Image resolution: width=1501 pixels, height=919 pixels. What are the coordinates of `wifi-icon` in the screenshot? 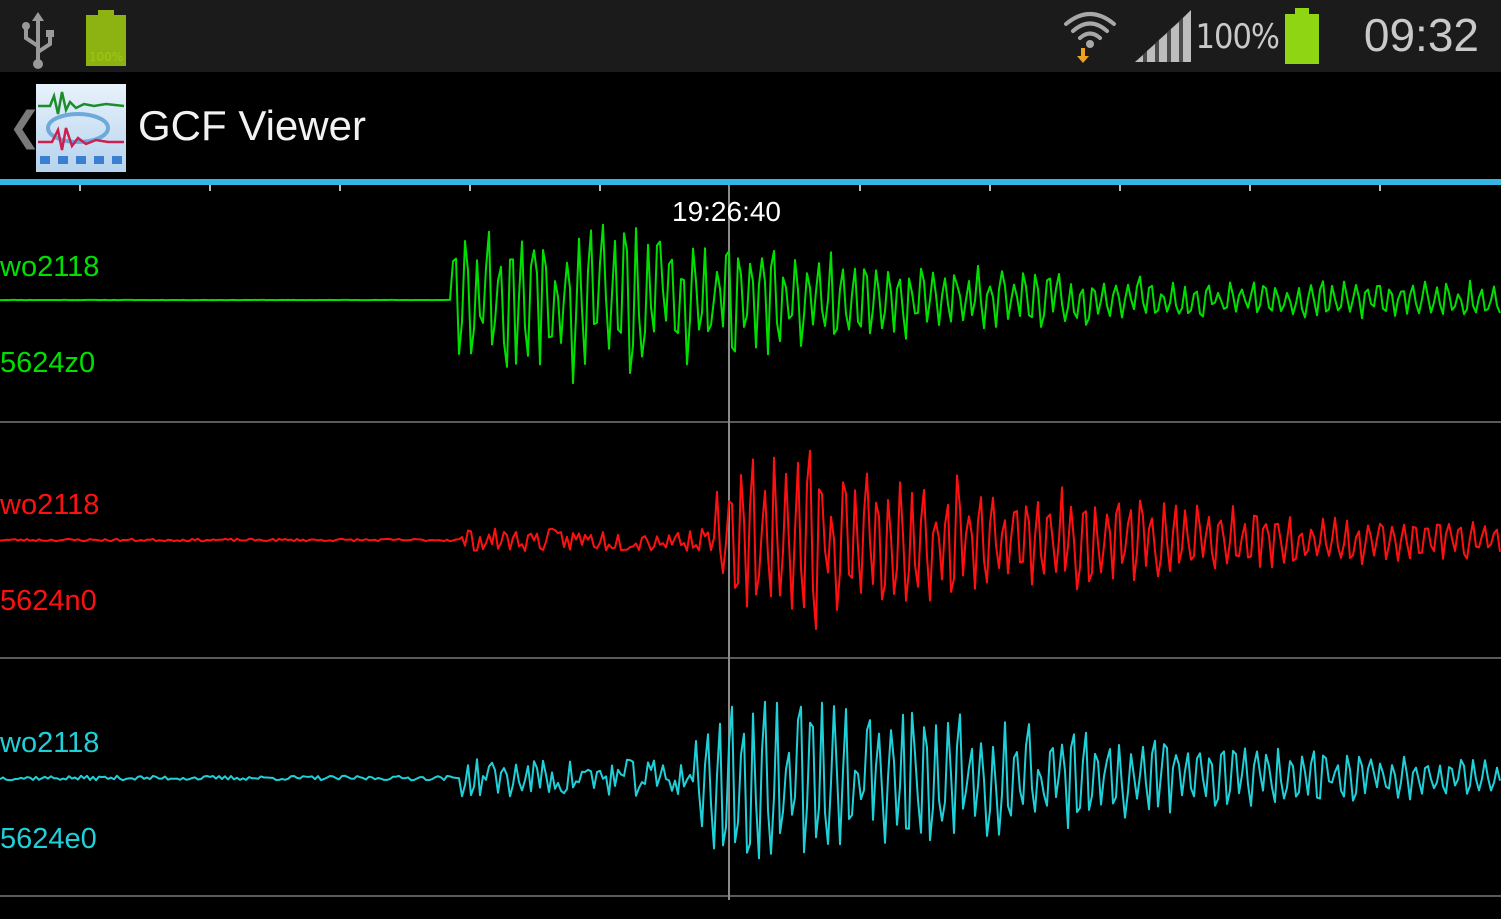 It's located at (1090, 37).